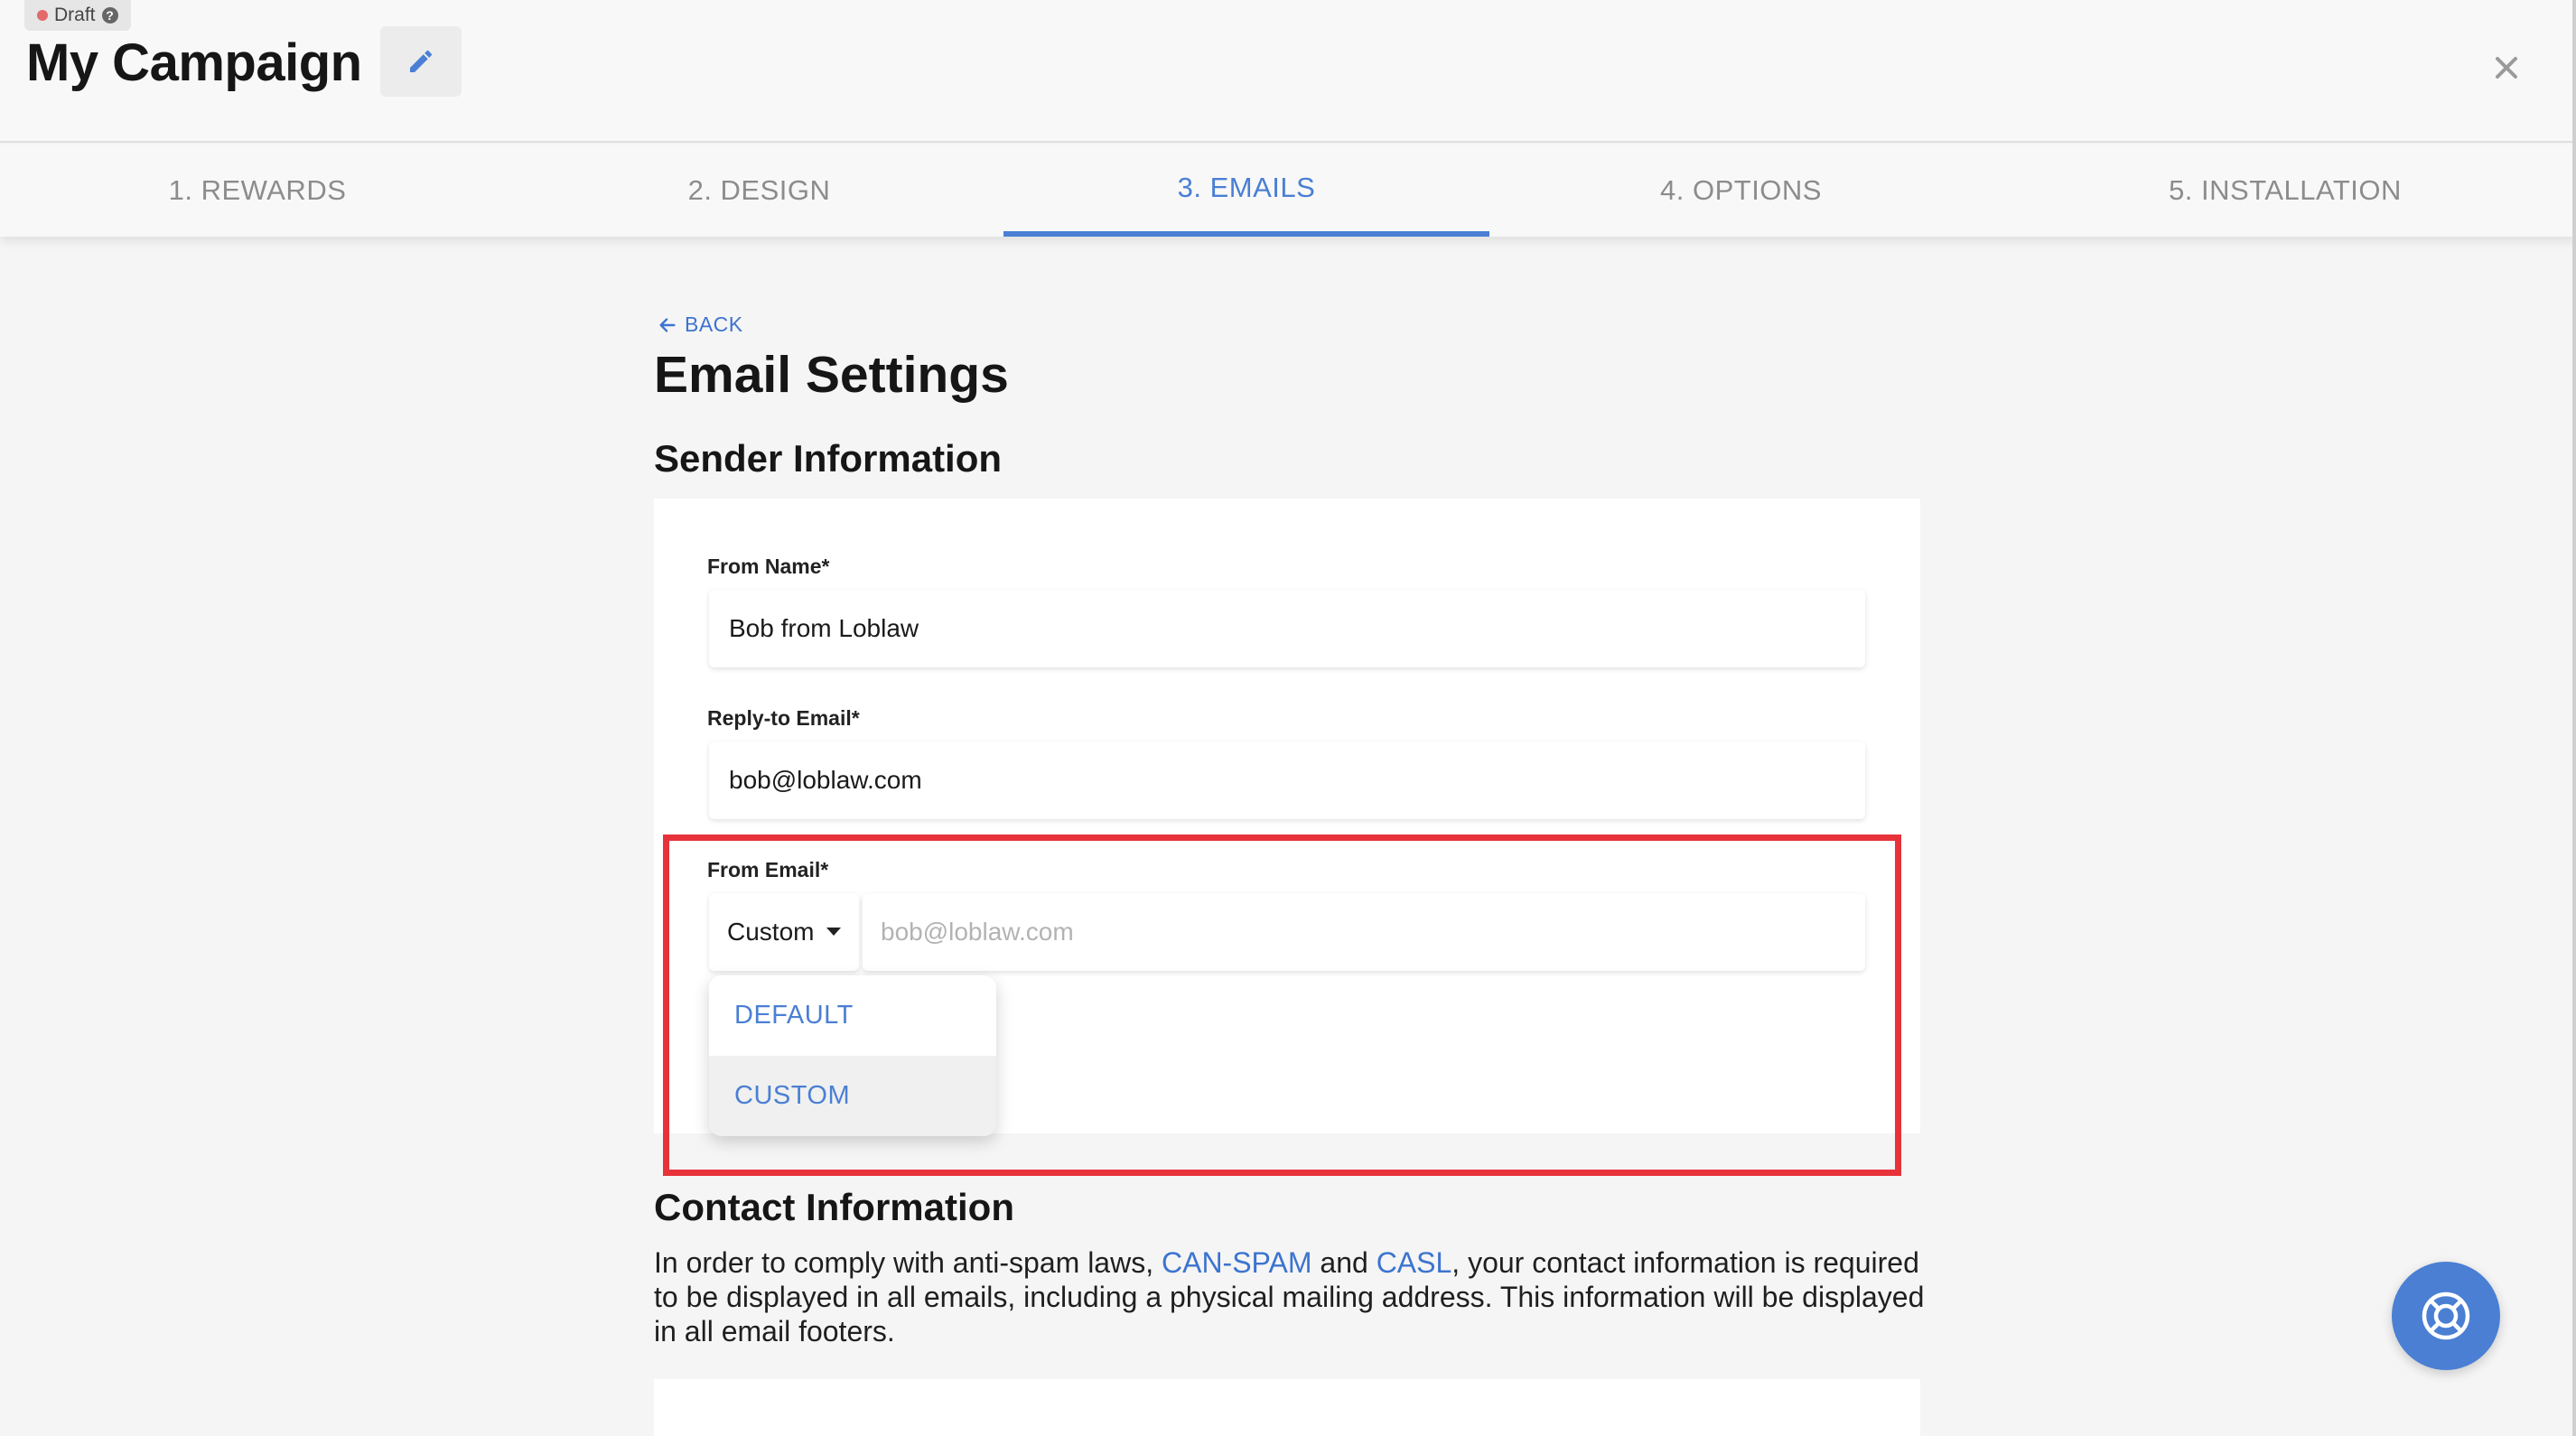 This screenshot has height=1436, width=2576. Describe the element at coordinates (1414, 1262) in the screenshot. I see `casl-link: CASL` at that location.